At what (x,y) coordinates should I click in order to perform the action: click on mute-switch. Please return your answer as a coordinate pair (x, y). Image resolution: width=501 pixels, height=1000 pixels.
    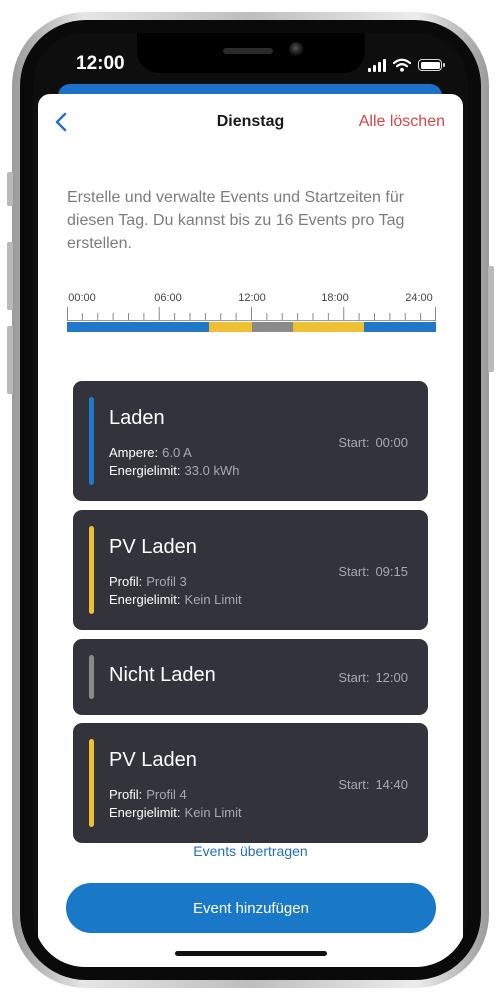
    Looking at the image, I should click on (10, 189).